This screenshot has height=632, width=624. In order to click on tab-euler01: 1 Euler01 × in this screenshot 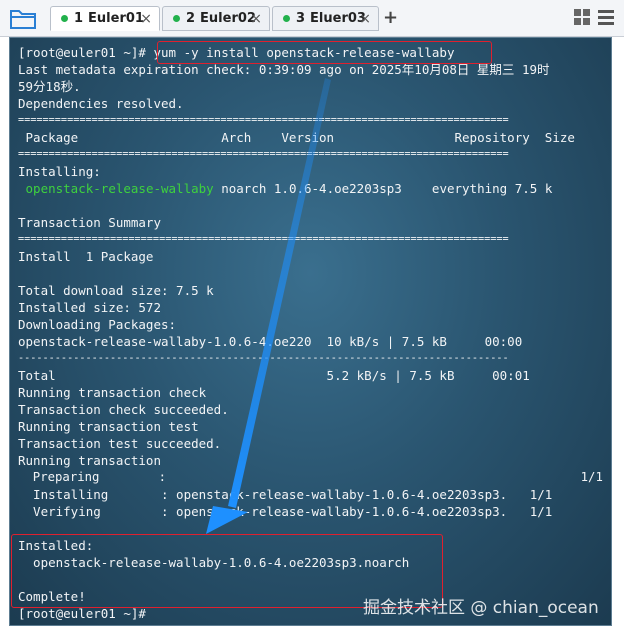, I will do `click(105, 18)`.